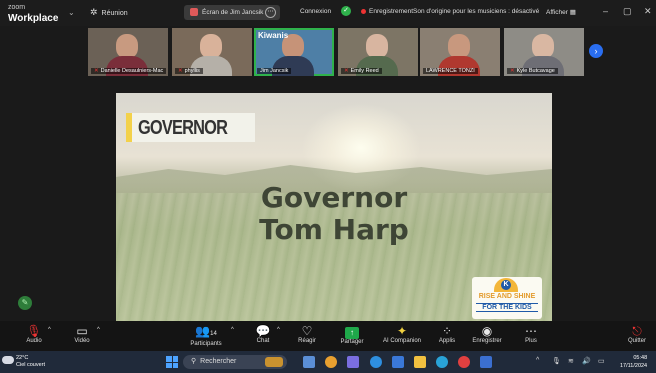  I want to click on screen-share-indicator: Écran de Jim Jancsik ⋯, so click(232, 12).